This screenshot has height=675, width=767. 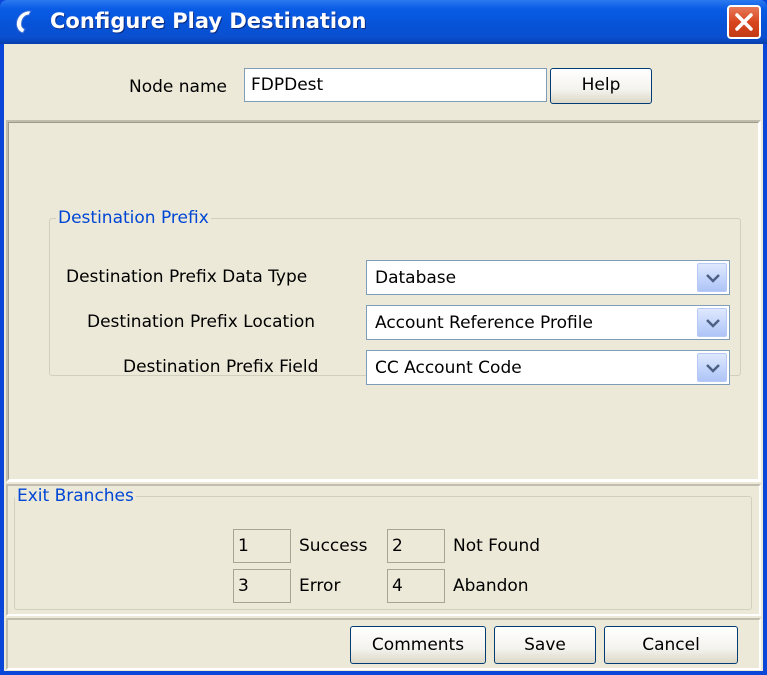 What do you see at coordinates (178, 87) in the screenshot?
I see `node-name-label: Node name` at bounding box center [178, 87].